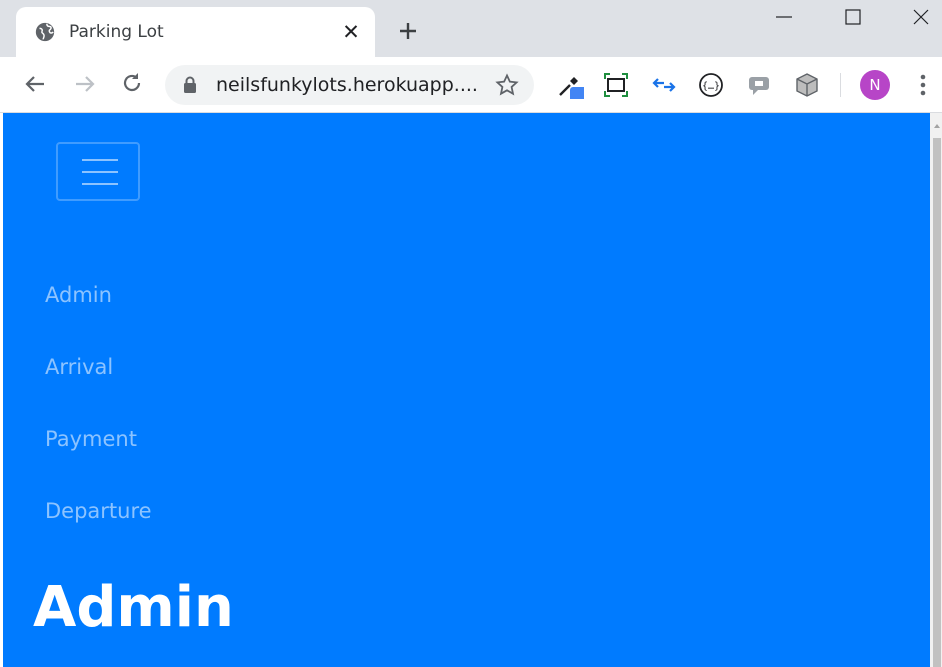 The width and height of the screenshot is (942, 667). Describe the element at coordinates (664, 85) in the screenshot. I see `swap-arrows-extension-icon` at that location.